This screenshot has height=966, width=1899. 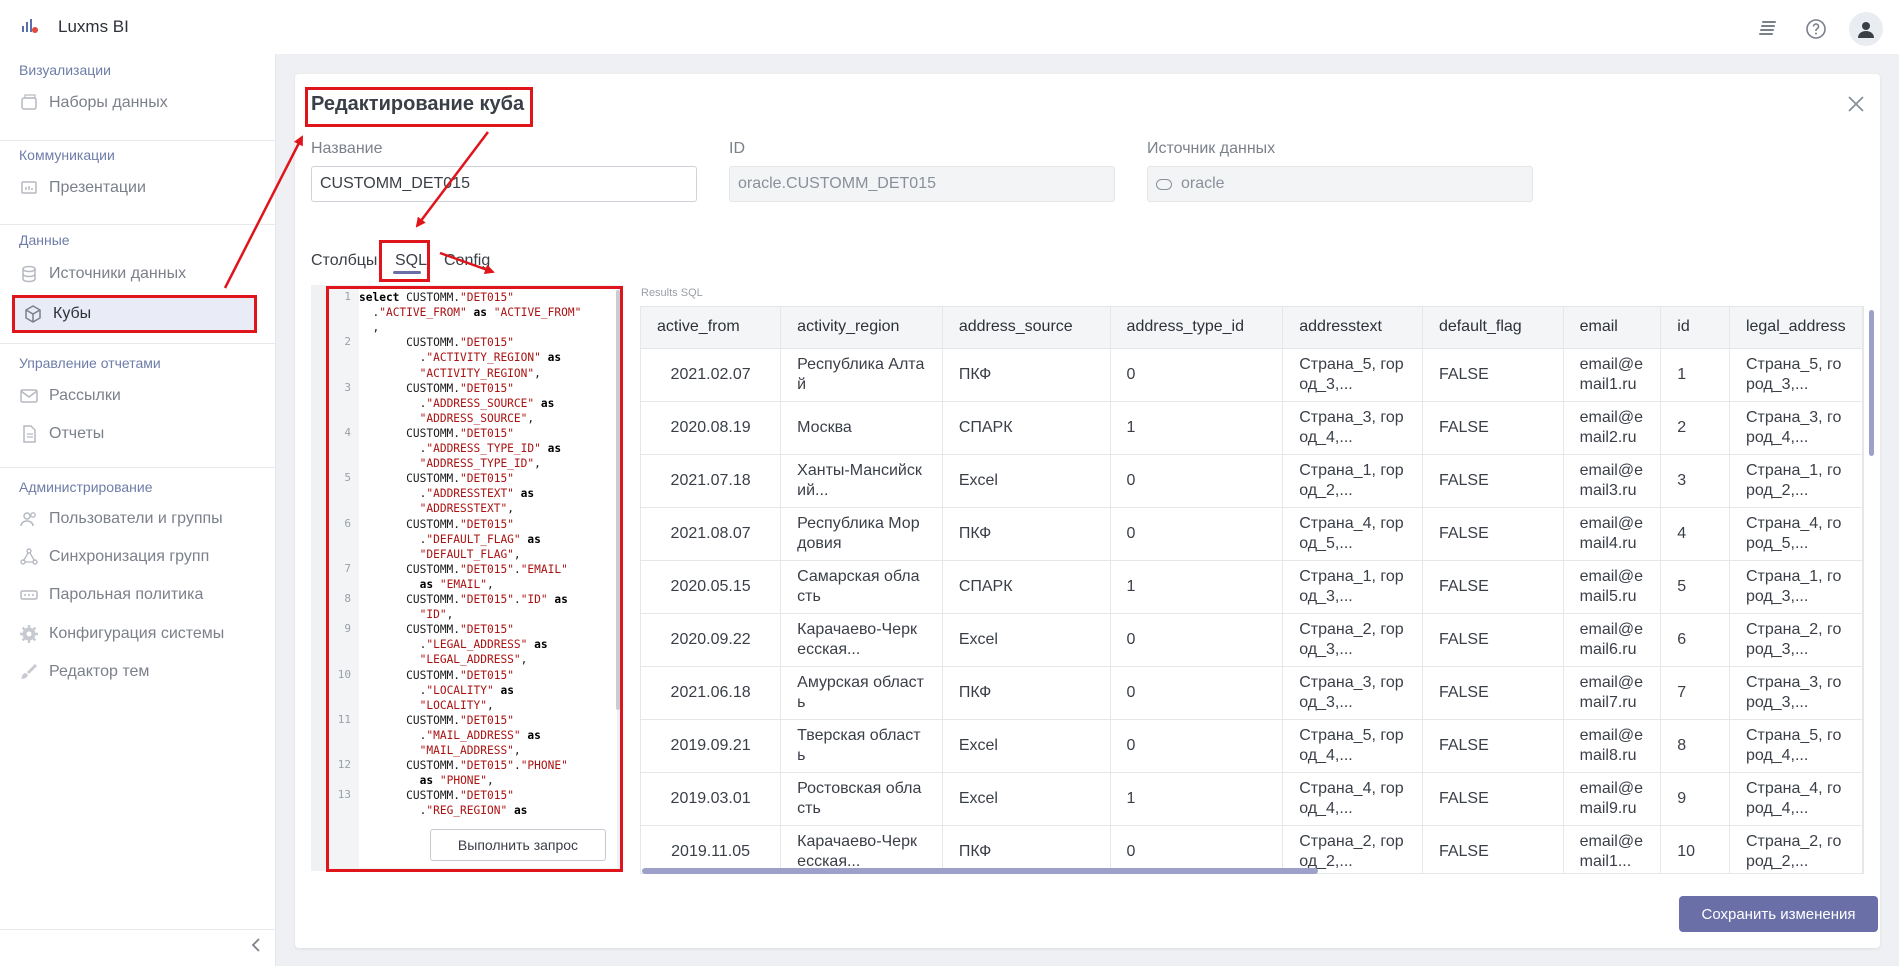 I want to click on table-cell: 2019.11.05, so click(x=711, y=849).